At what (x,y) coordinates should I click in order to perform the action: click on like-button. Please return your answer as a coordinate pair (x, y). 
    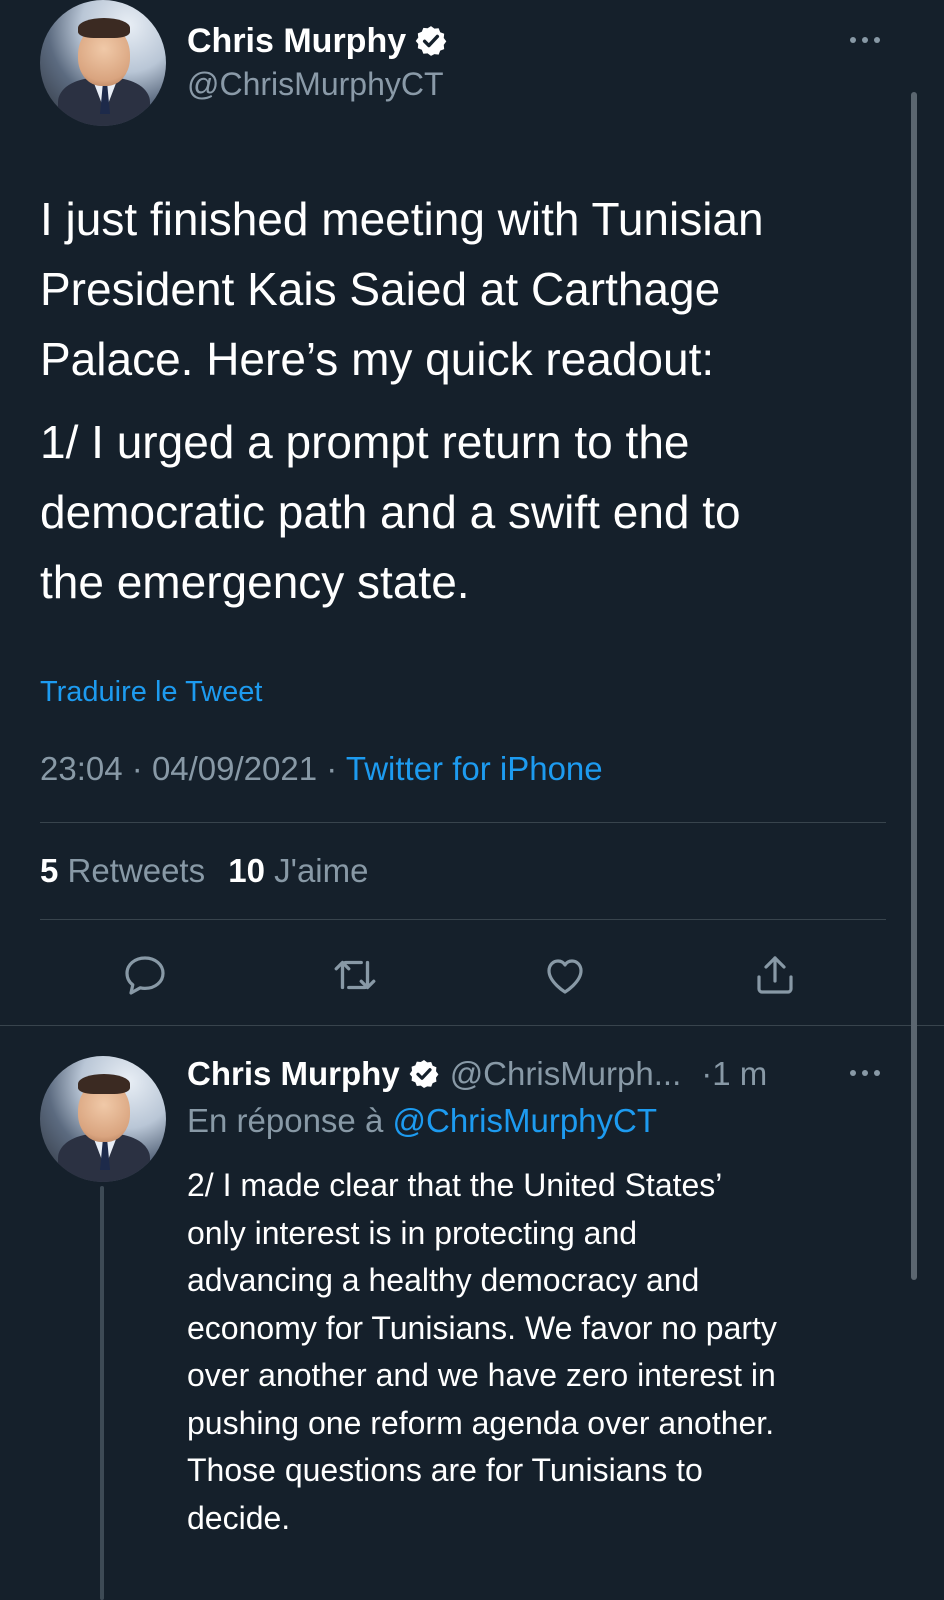
    Looking at the image, I should click on (565, 975).